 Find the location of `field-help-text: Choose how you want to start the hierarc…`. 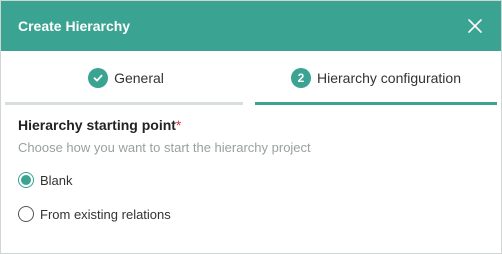

field-help-text: Choose how you want to start the hierarc… is located at coordinates (164, 147).